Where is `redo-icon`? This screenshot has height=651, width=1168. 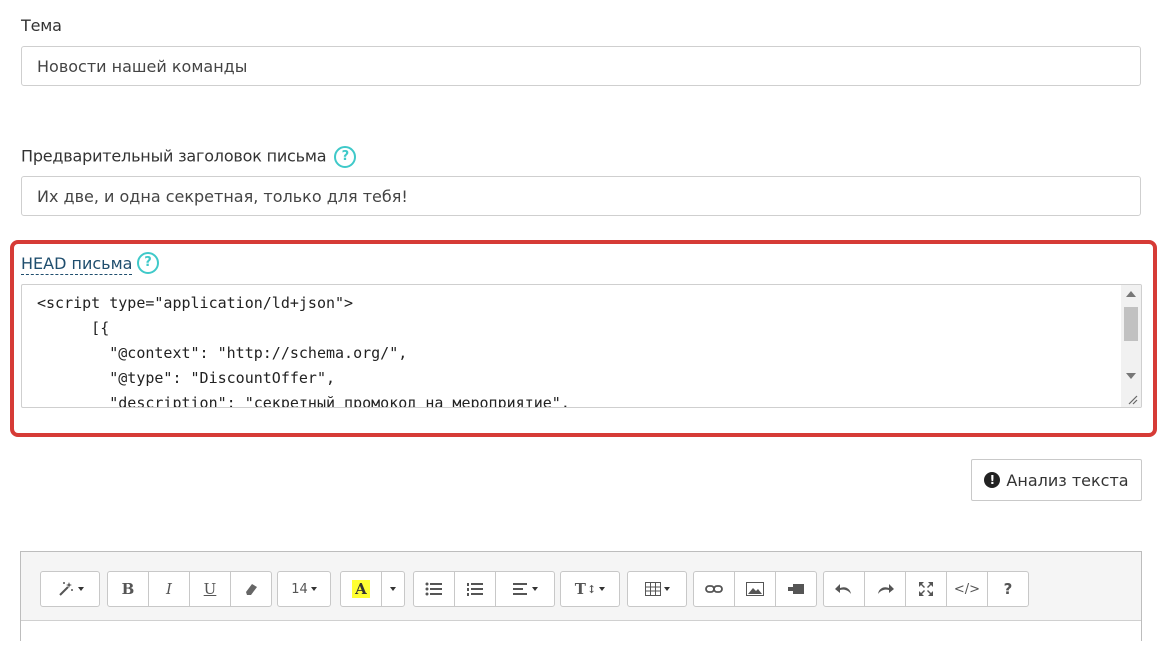
redo-icon is located at coordinates (886, 589).